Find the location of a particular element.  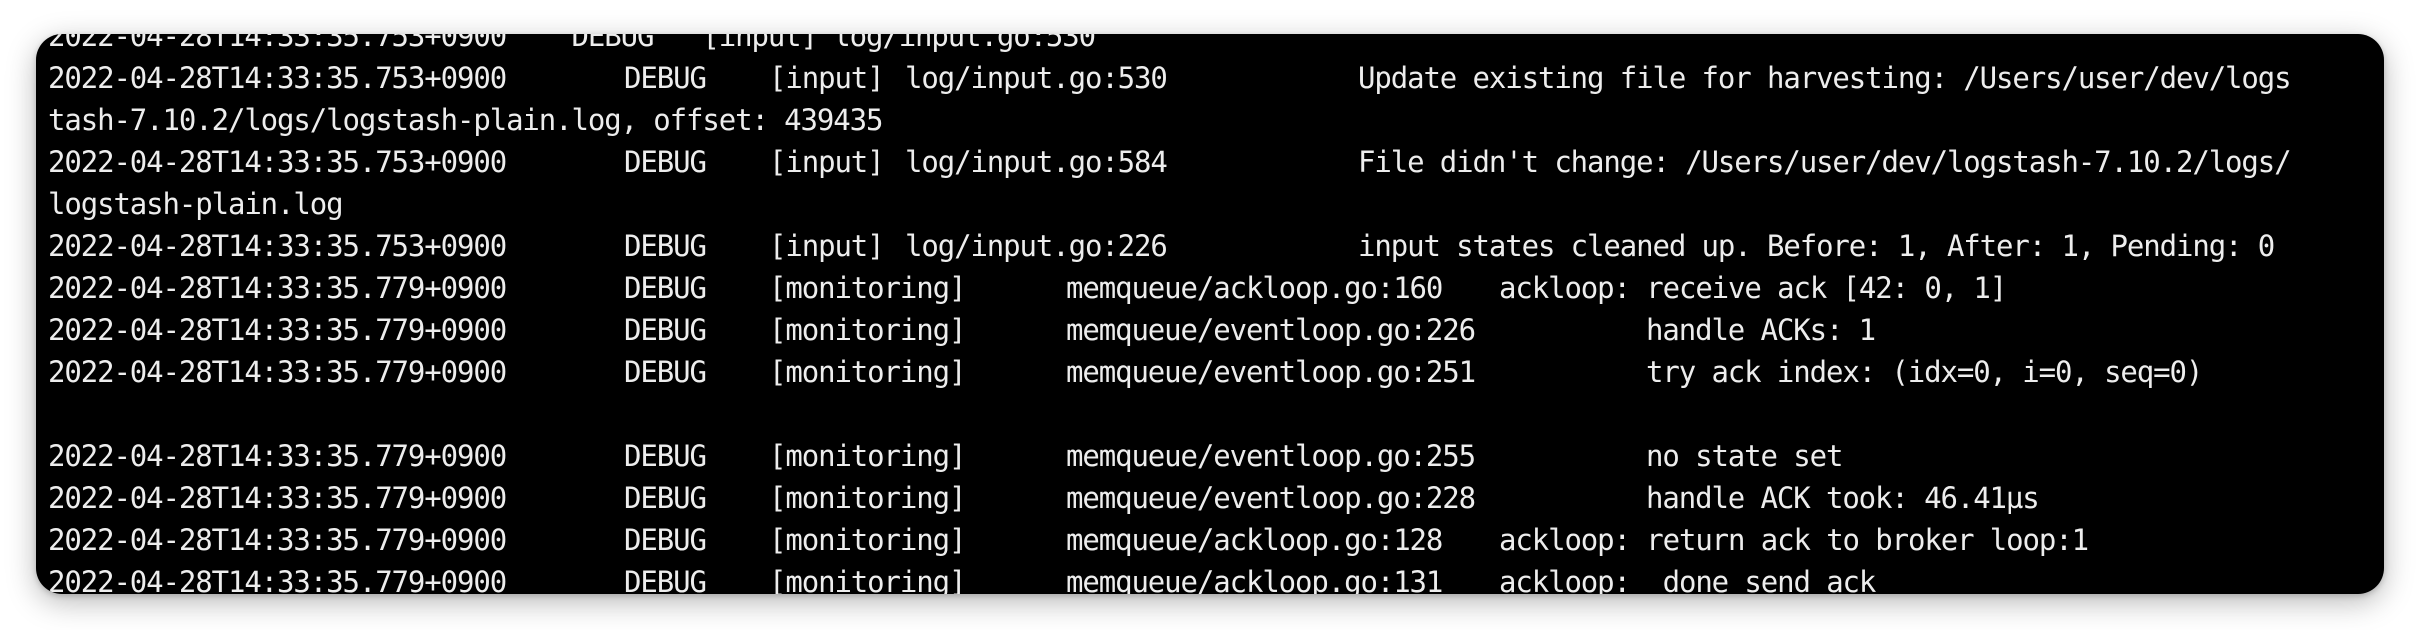

log-message: ackloop: return ack to broker loop:1 is located at coordinates (1794, 540).